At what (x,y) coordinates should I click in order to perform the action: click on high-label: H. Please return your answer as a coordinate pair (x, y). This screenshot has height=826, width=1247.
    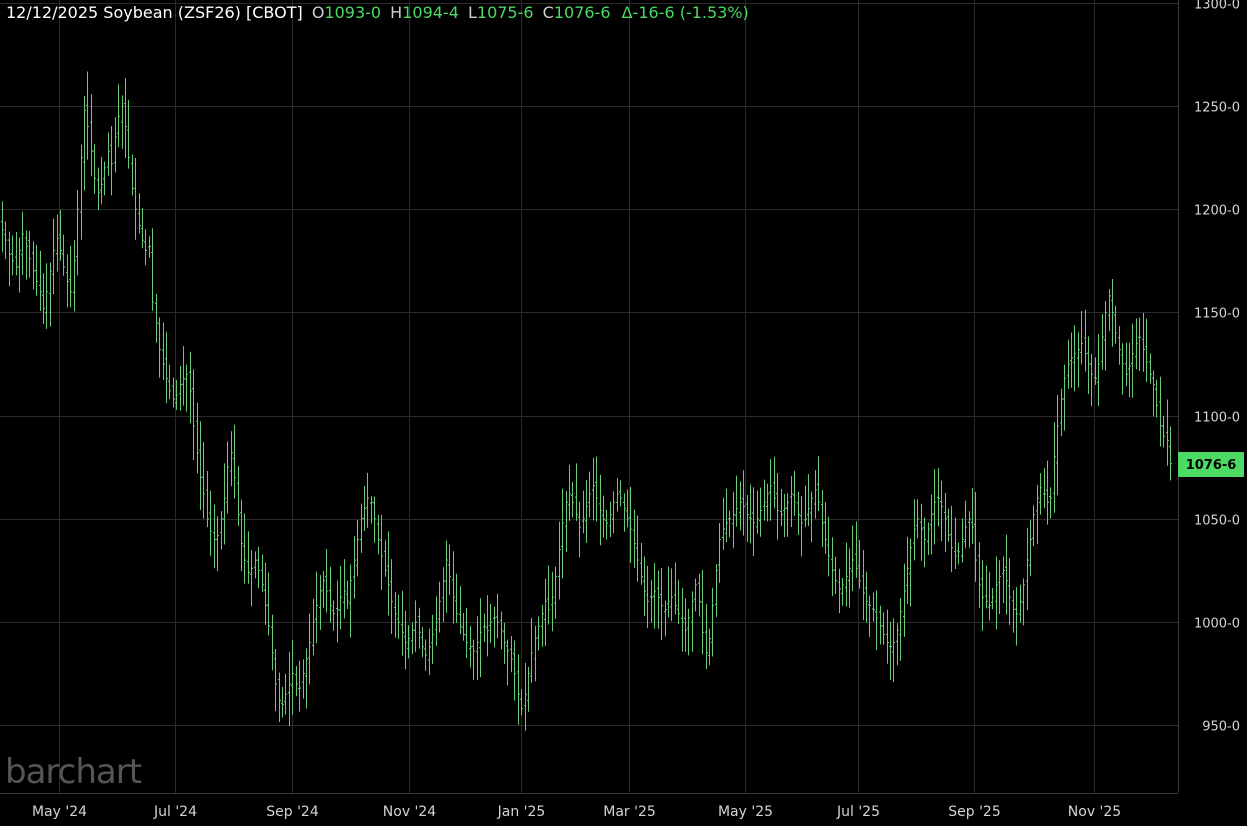
    Looking at the image, I should click on (396, 12).